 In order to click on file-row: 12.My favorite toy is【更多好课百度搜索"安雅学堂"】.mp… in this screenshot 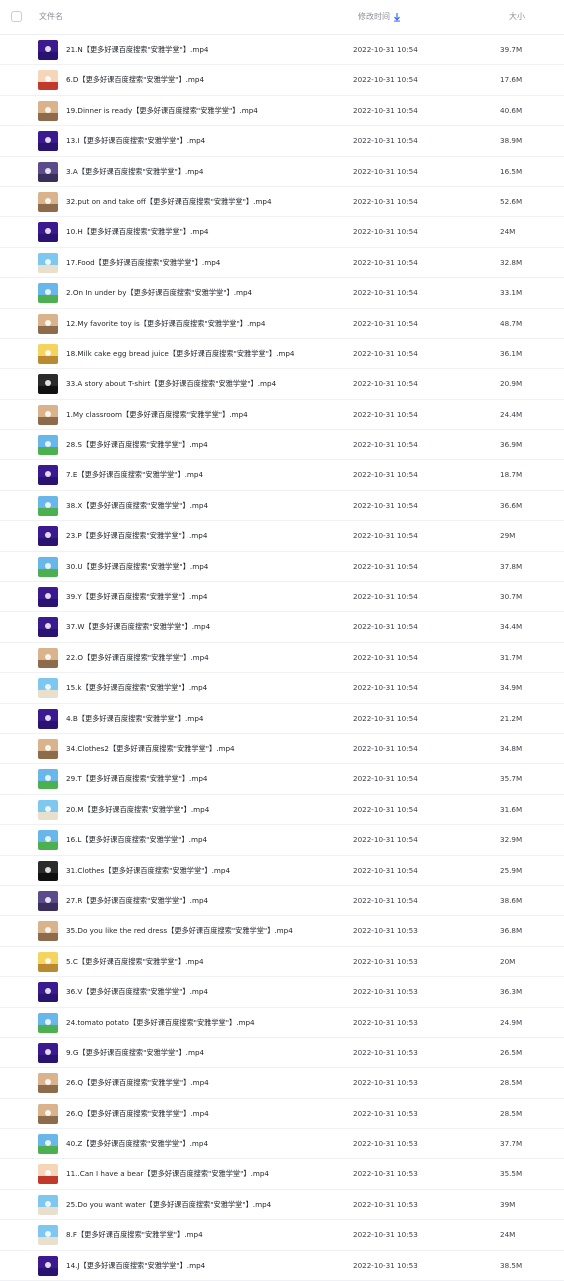, I will do `click(282, 324)`.